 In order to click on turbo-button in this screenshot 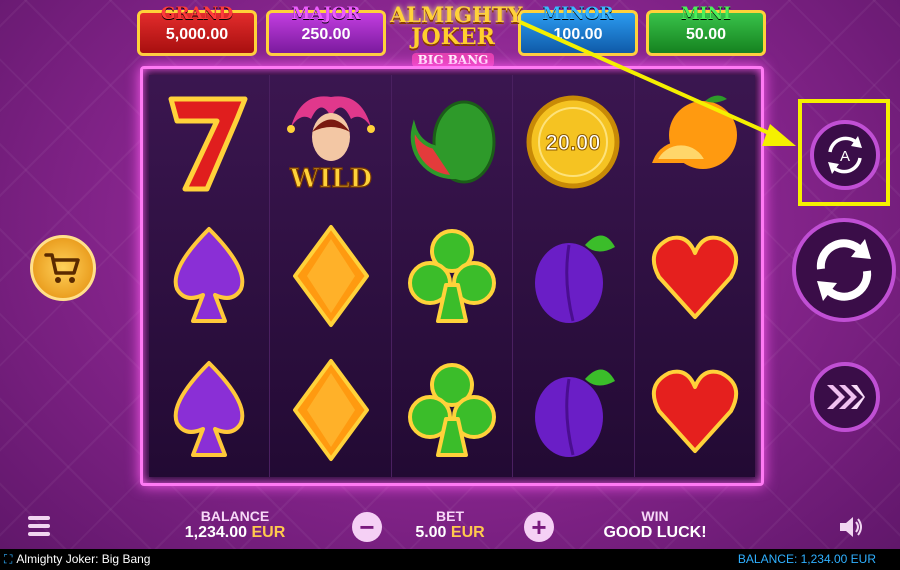, I will do `click(845, 397)`.